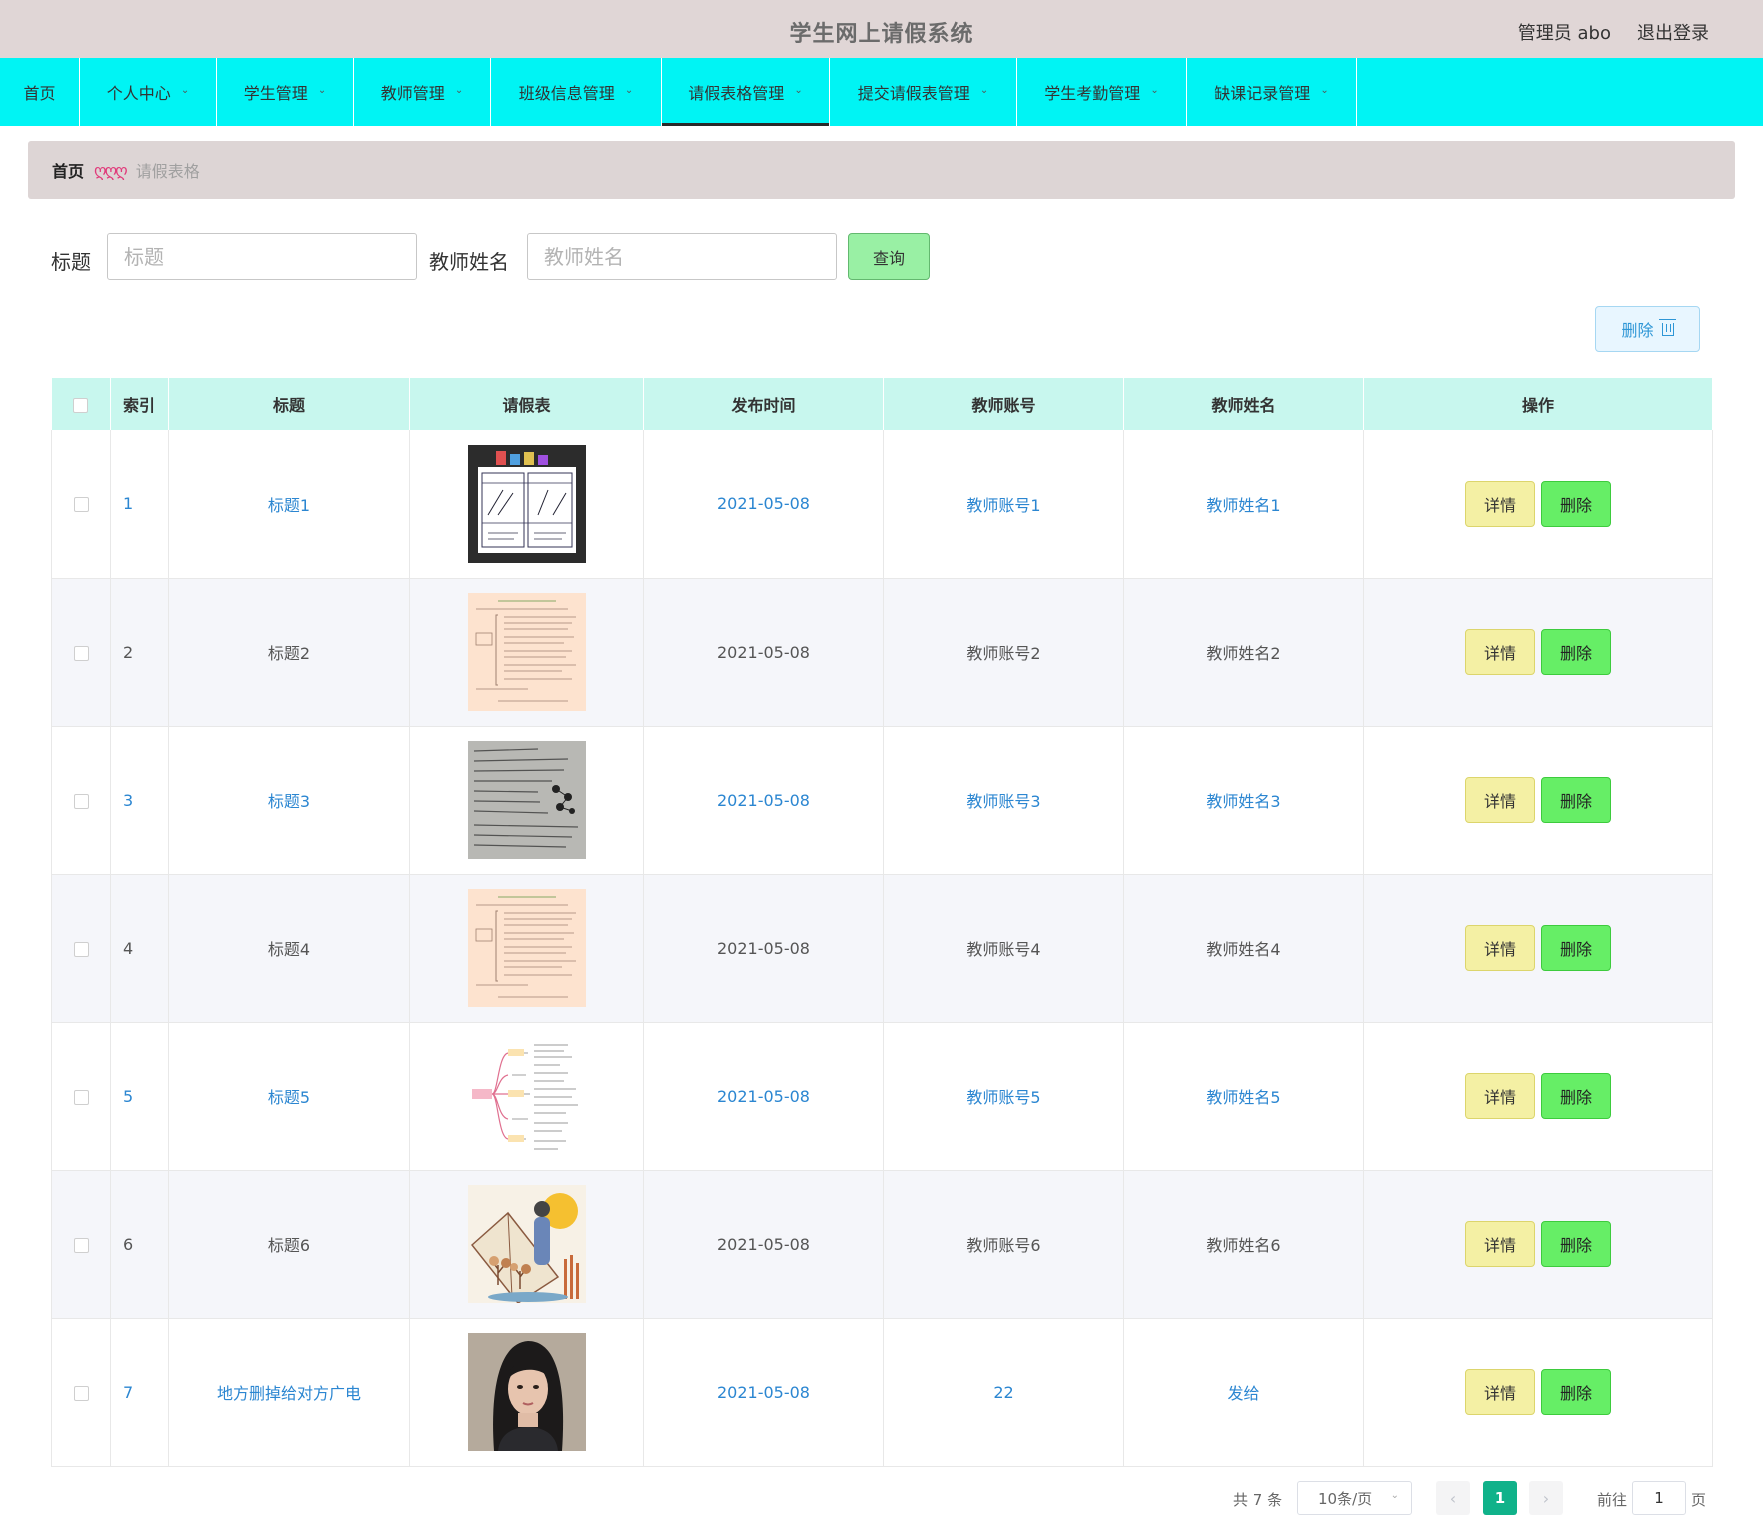  What do you see at coordinates (262, 256) in the screenshot?
I see `title-search-input` at bounding box center [262, 256].